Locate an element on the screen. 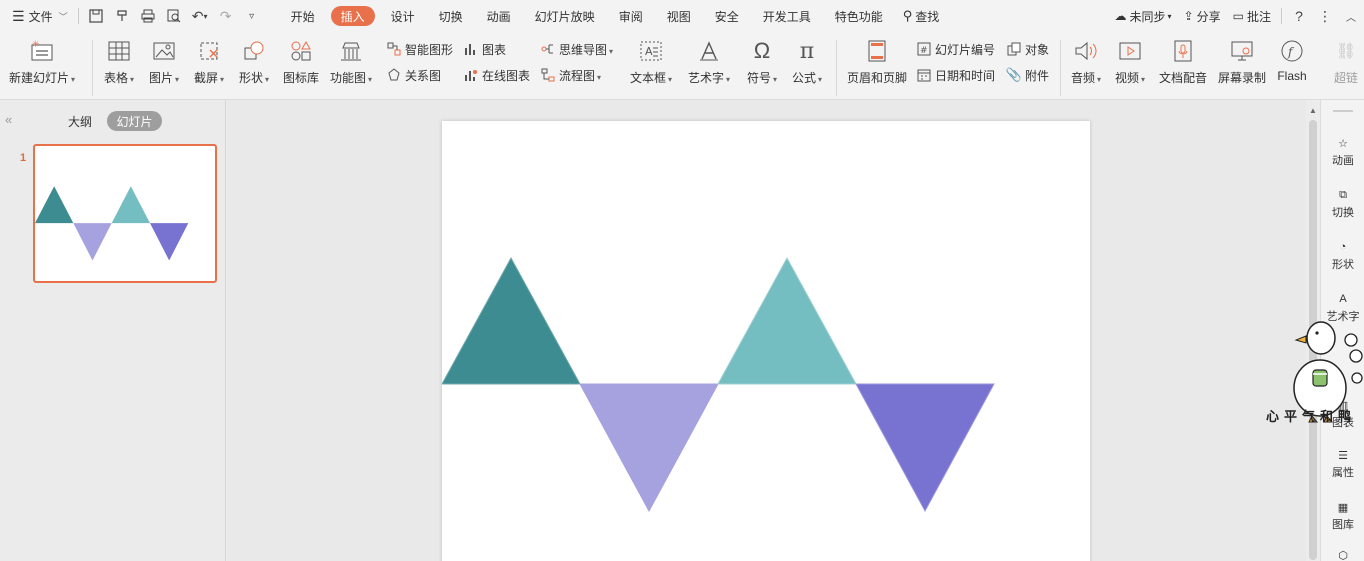 This screenshot has width=1364, height=561. tab-slideshow: 幻灯片放映 is located at coordinates (565, 16).